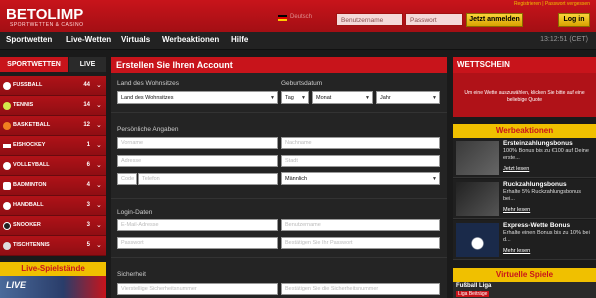 The width and height of the screenshot is (596, 298). What do you see at coordinates (147, 98) in the screenshot?
I see `country-value: Land des Wohnsitzes` at bounding box center [147, 98].